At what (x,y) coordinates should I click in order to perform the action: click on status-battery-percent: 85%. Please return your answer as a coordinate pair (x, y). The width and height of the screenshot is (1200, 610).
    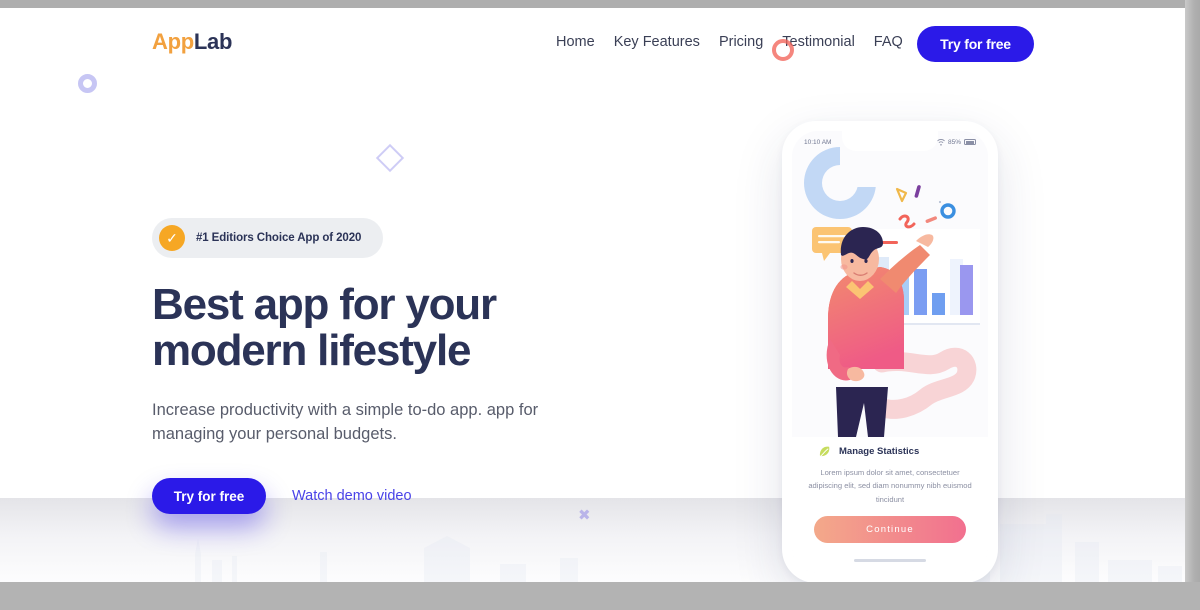
    Looking at the image, I should click on (954, 142).